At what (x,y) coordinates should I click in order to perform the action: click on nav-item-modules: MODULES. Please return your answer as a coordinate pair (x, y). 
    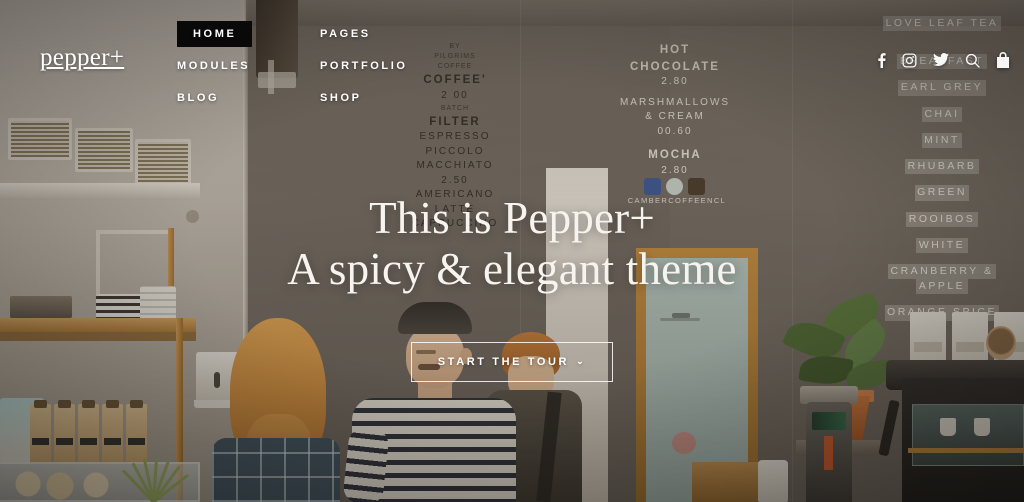
    Looking at the image, I should click on (214, 66).